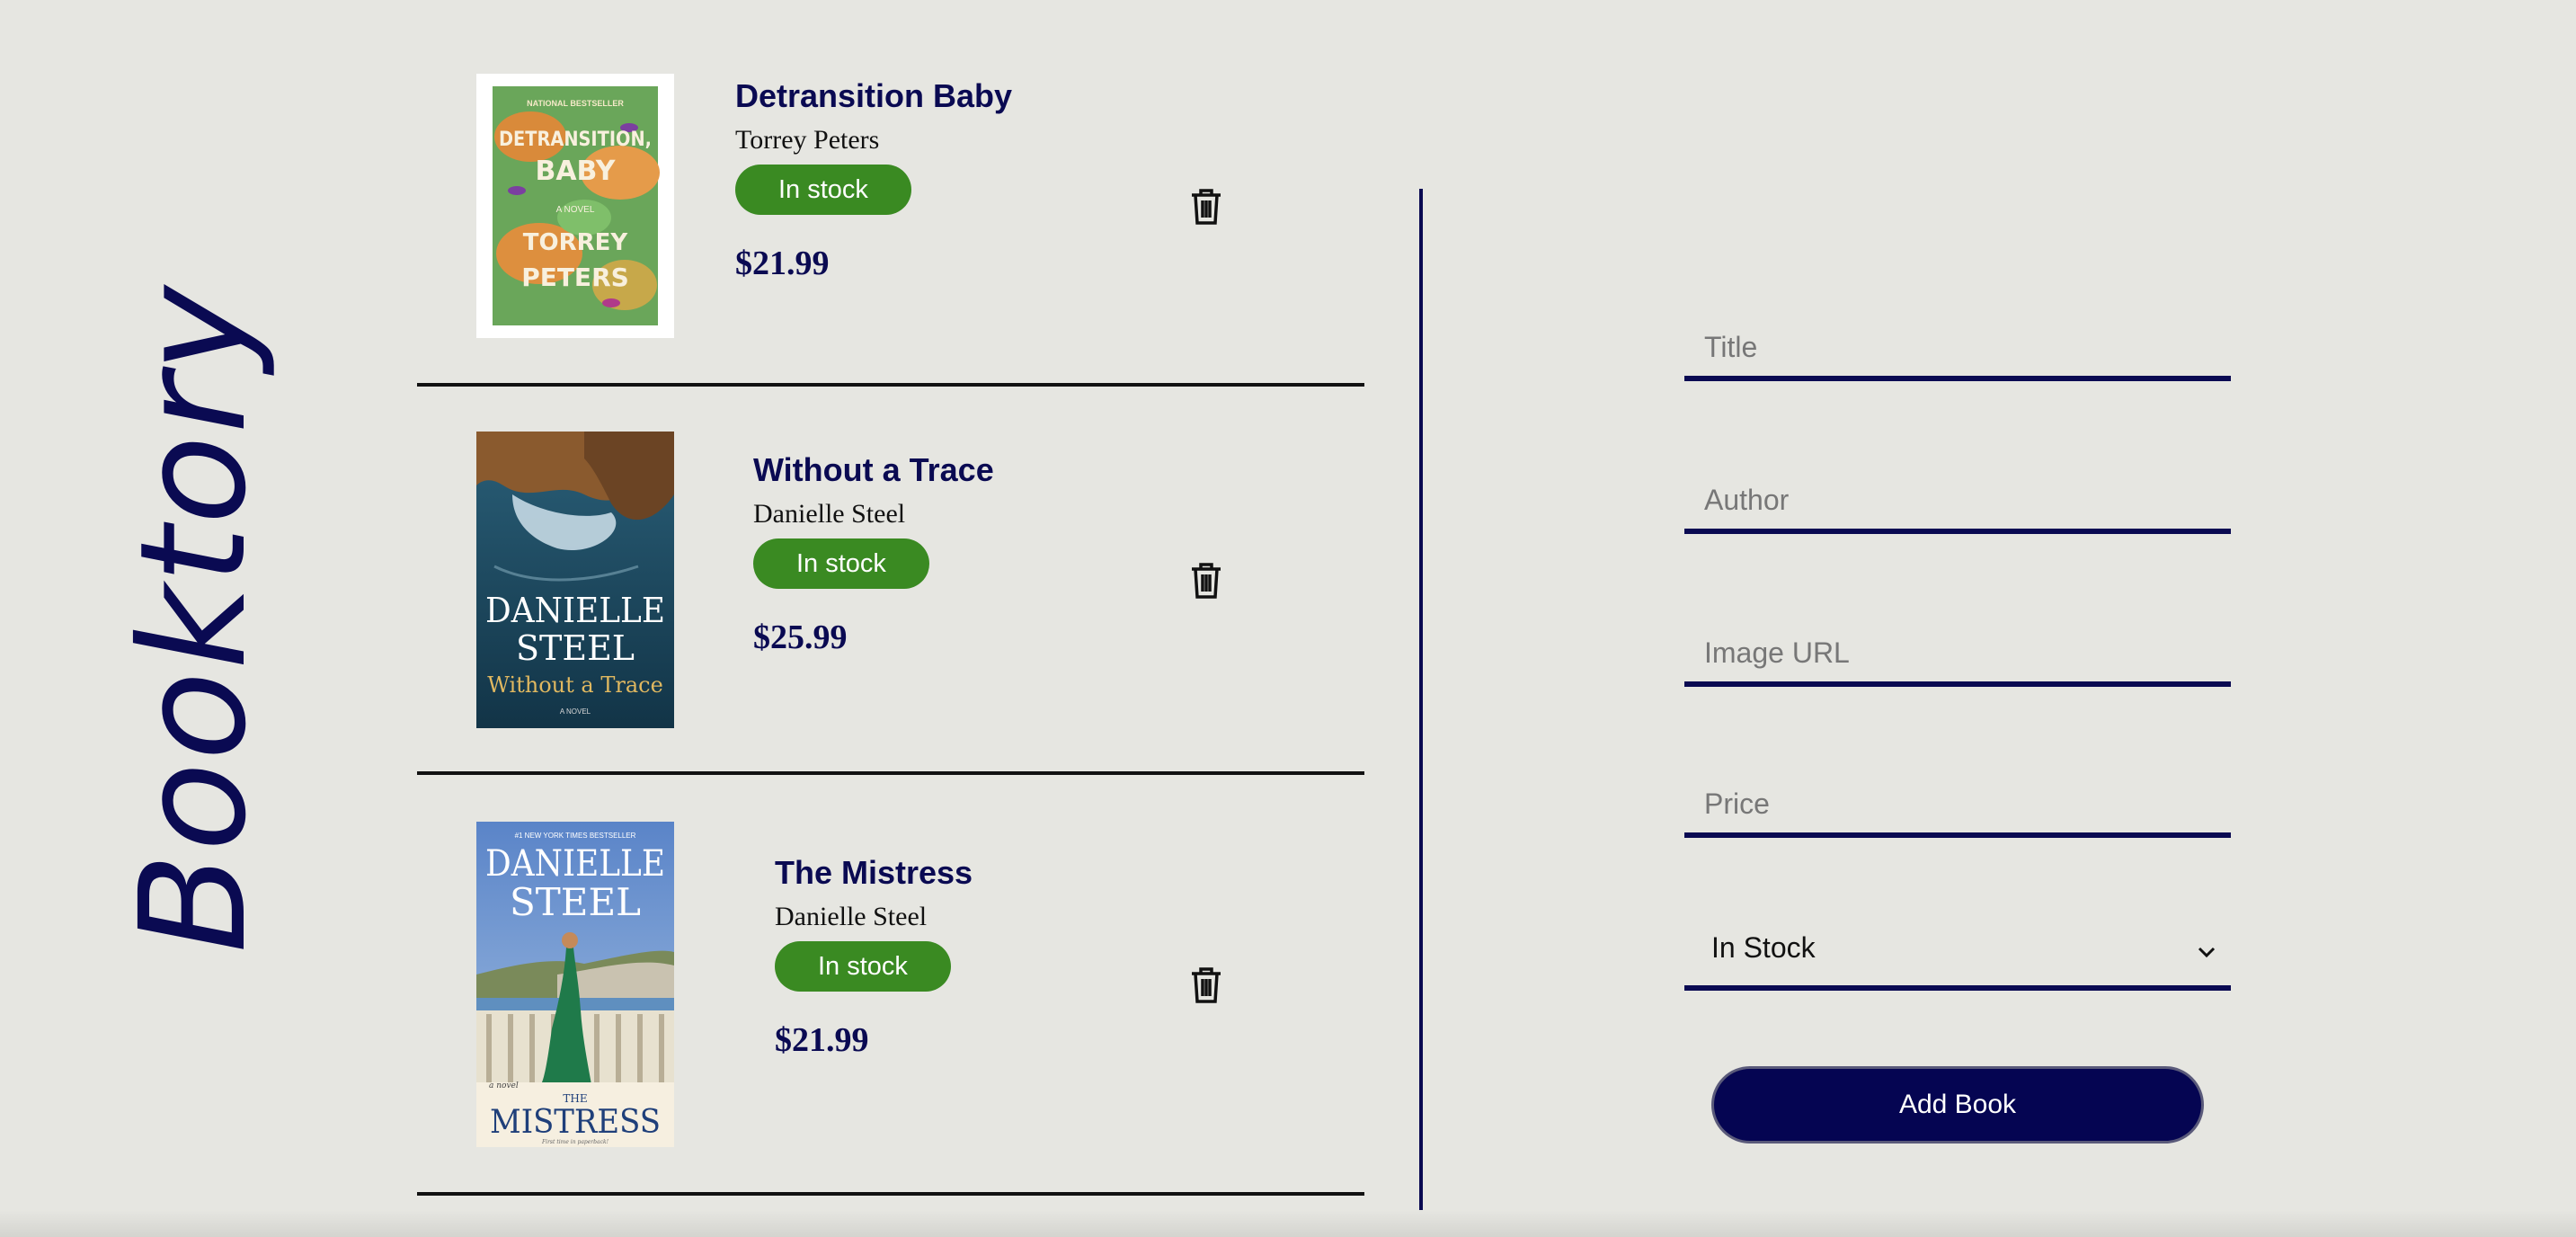 This screenshot has height=1237, width=2576. I want to click on image-url-input, so click(1957, 643).